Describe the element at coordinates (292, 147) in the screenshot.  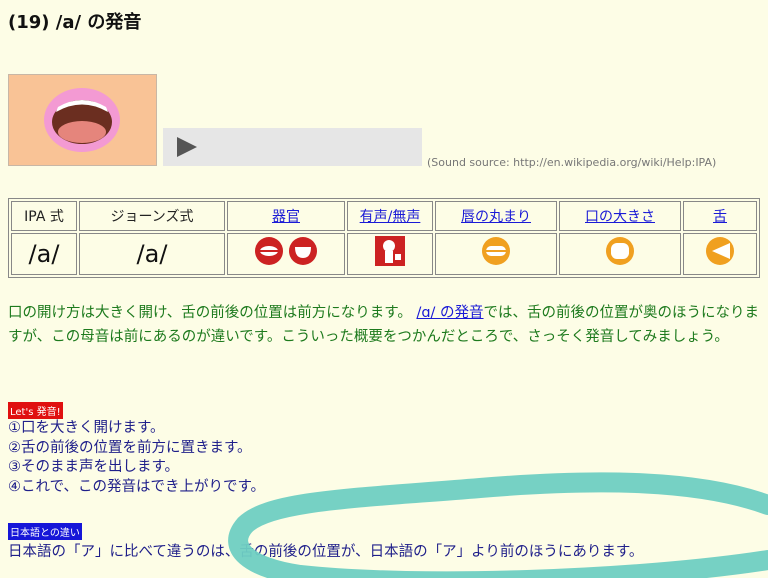
I see `audio-player` at that location.